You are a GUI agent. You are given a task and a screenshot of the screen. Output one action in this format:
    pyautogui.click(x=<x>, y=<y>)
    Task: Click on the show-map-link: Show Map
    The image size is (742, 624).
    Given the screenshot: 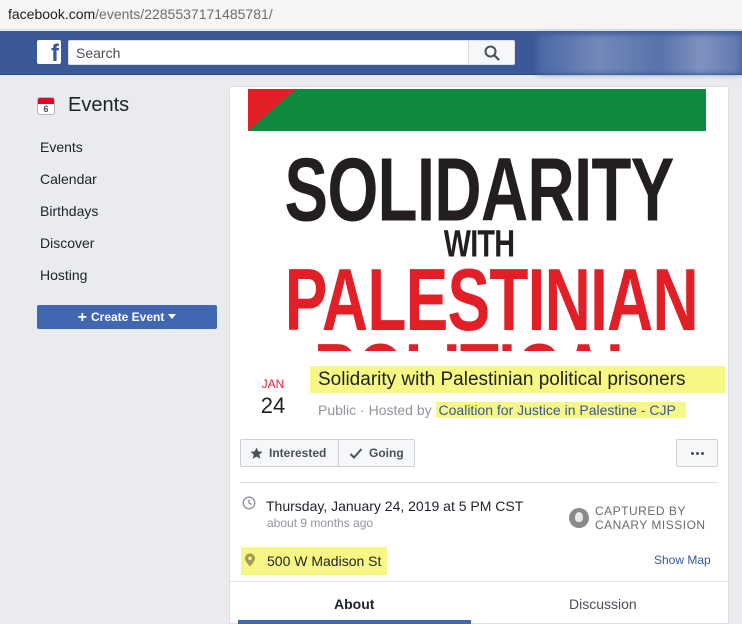 What is the action you would take?
    pyautogui.click(x=682, y=560)
    